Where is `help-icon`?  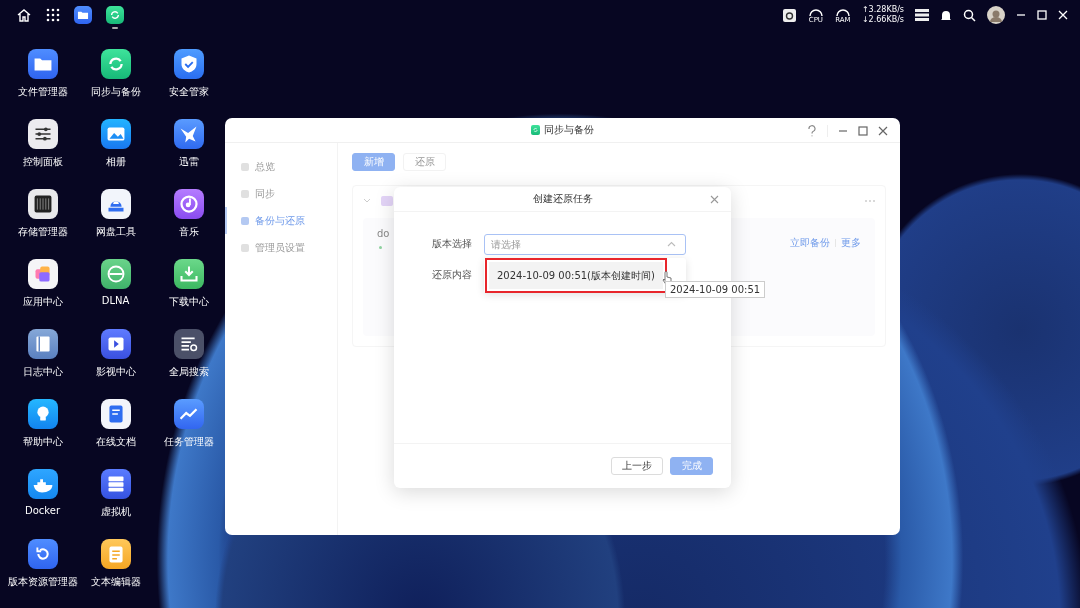
help-icon is located at coordinates (812, 131).